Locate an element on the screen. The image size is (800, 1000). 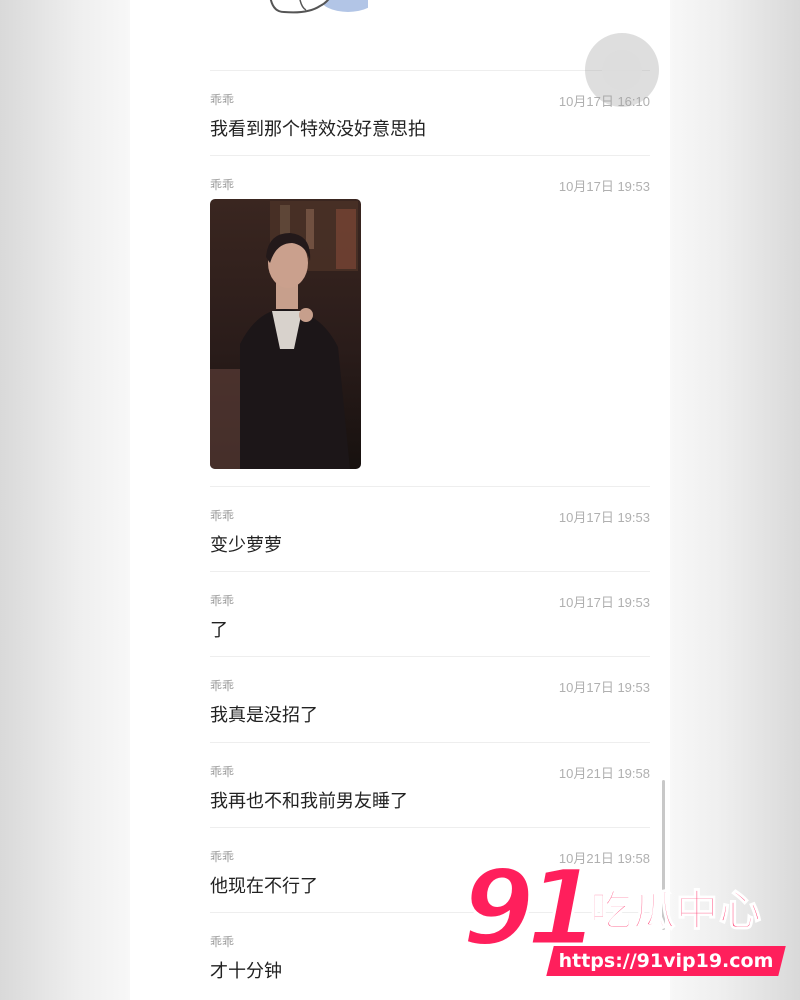
watermark-url: https://91vip19.com is located at coordinates (666, 961).